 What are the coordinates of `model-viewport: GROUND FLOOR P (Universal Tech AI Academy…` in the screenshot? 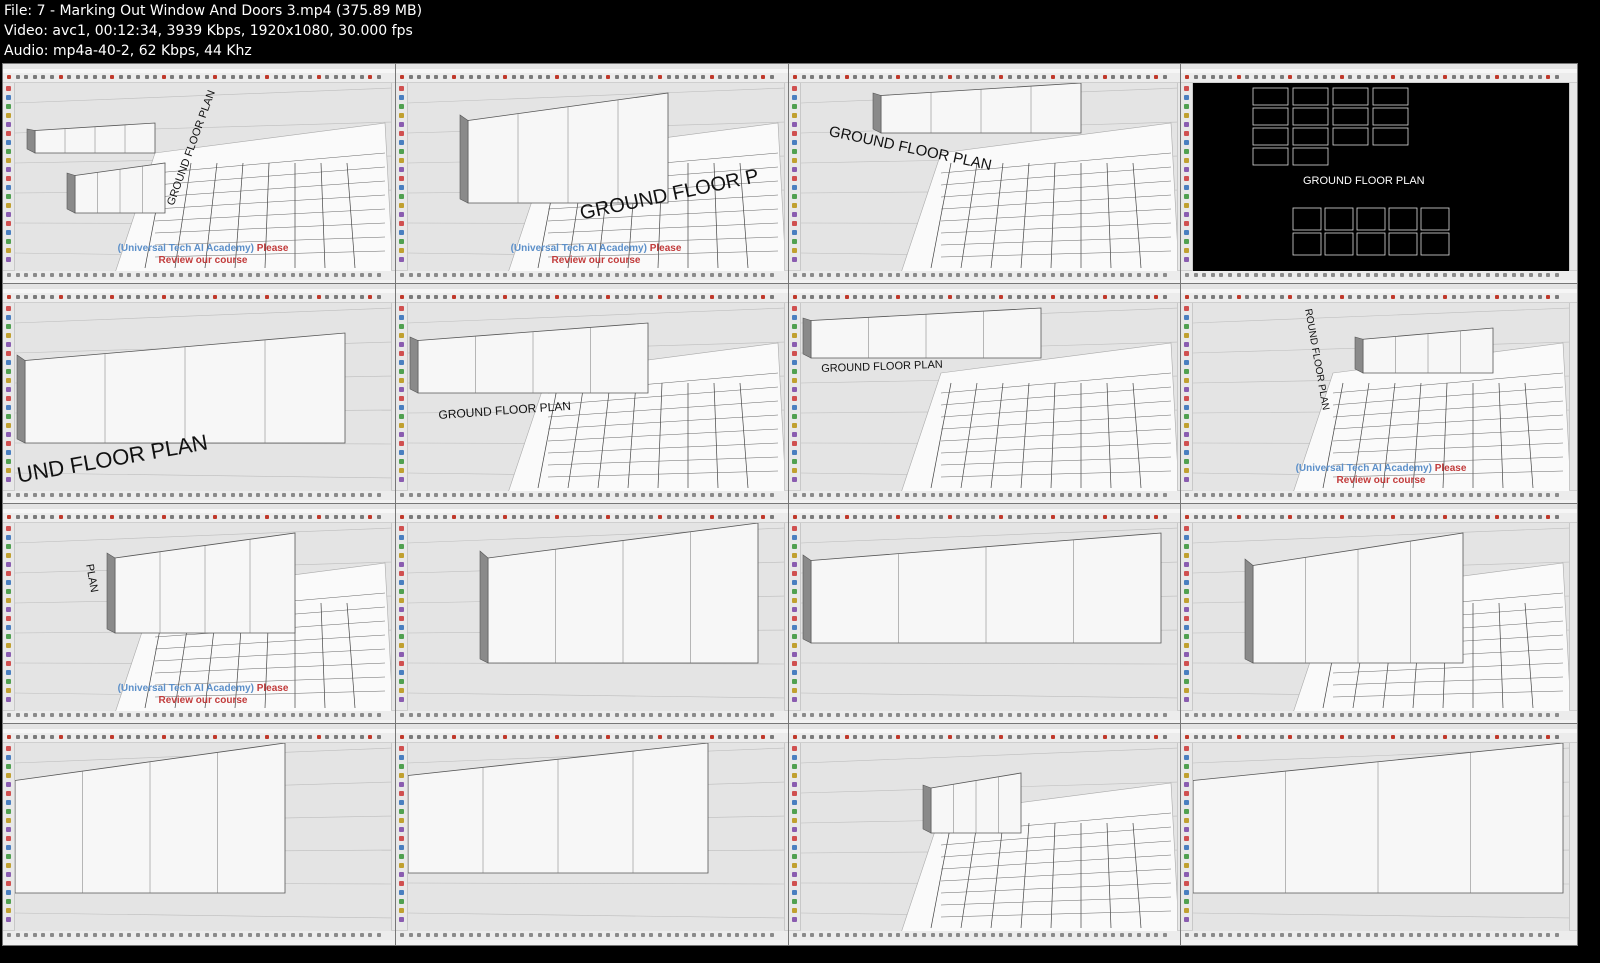 It's located at (596, 177).